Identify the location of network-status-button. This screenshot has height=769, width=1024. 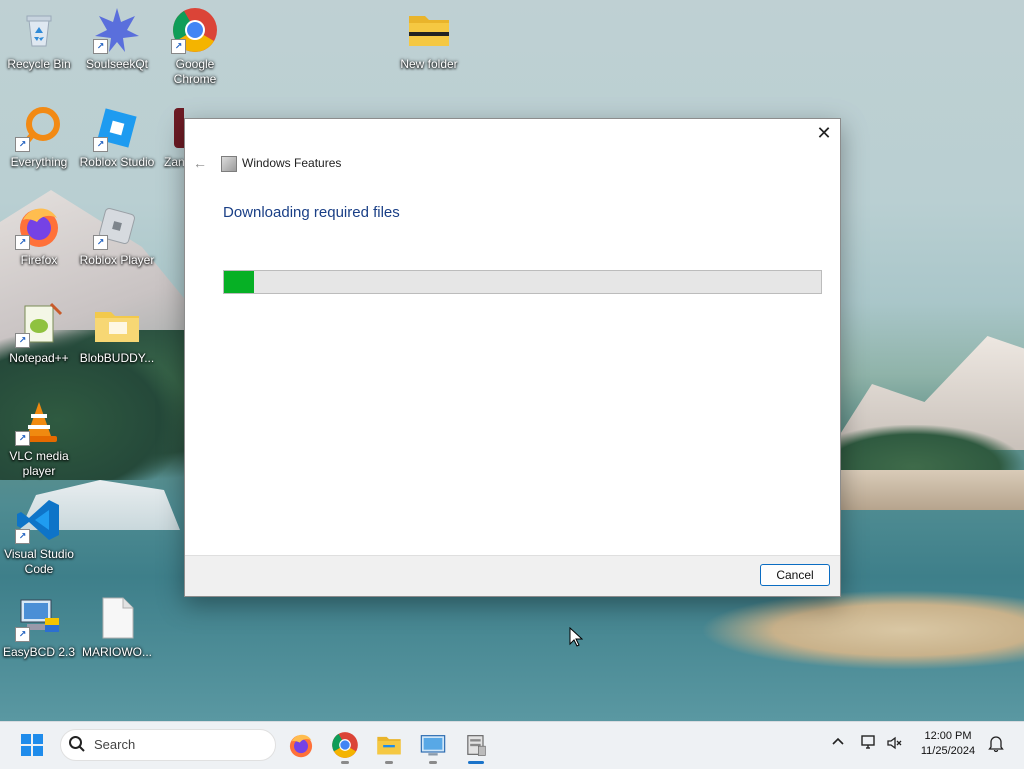
(869, 745).